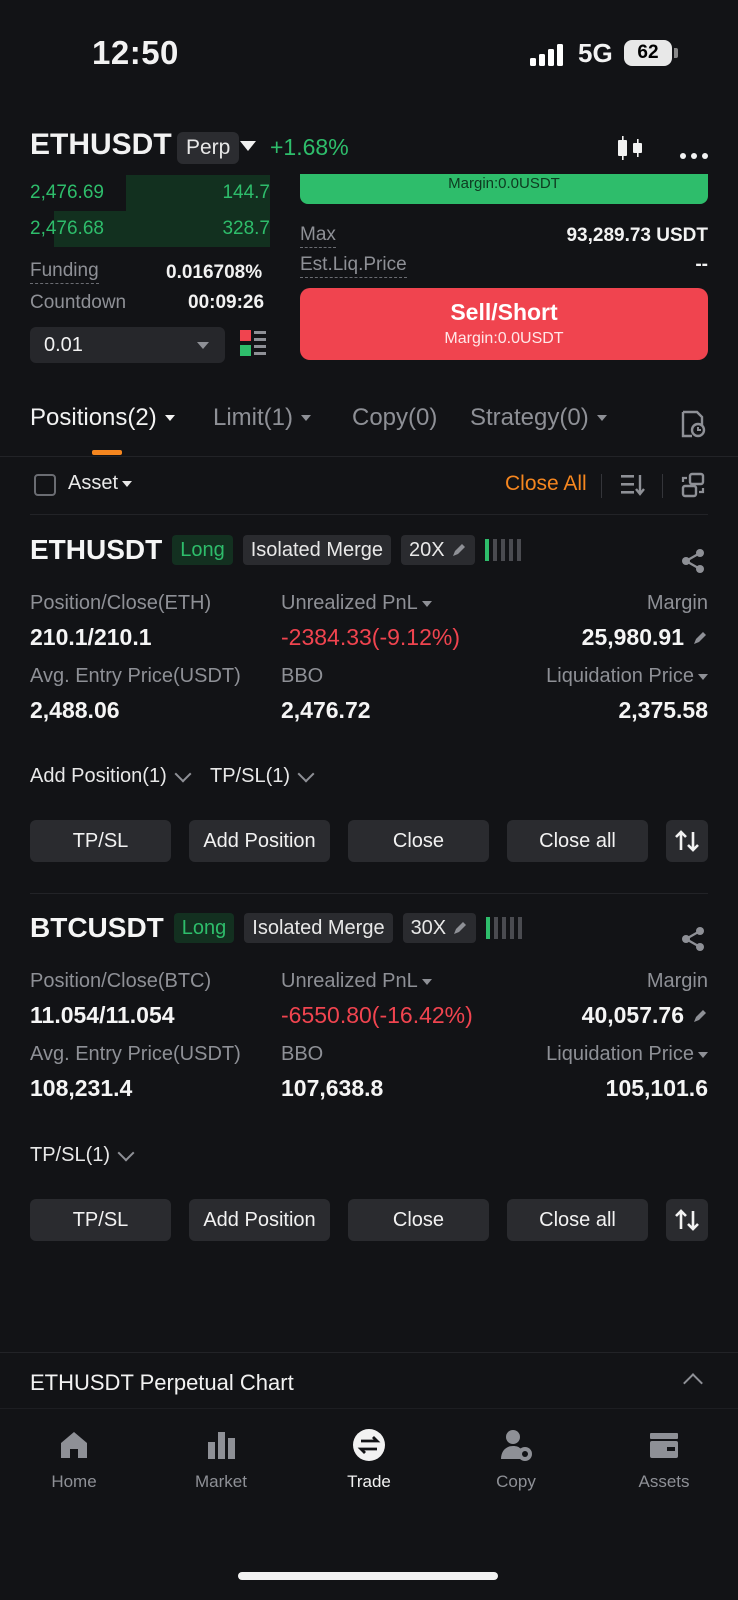 This screenshot has width=738, height=1600. Describe the element at coordinates (693, 485) in the screenshot. I see `layout-switch-icon` at that location.